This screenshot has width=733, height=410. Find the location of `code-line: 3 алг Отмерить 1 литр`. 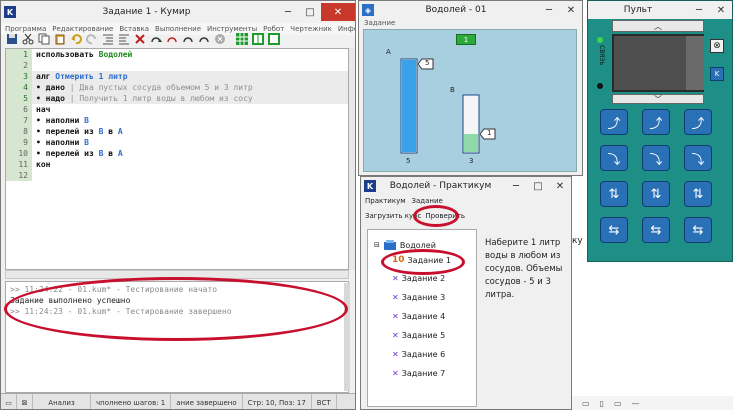

code-line: 3 алг Отмерить 1 литр is located at coordinates (177, 76).